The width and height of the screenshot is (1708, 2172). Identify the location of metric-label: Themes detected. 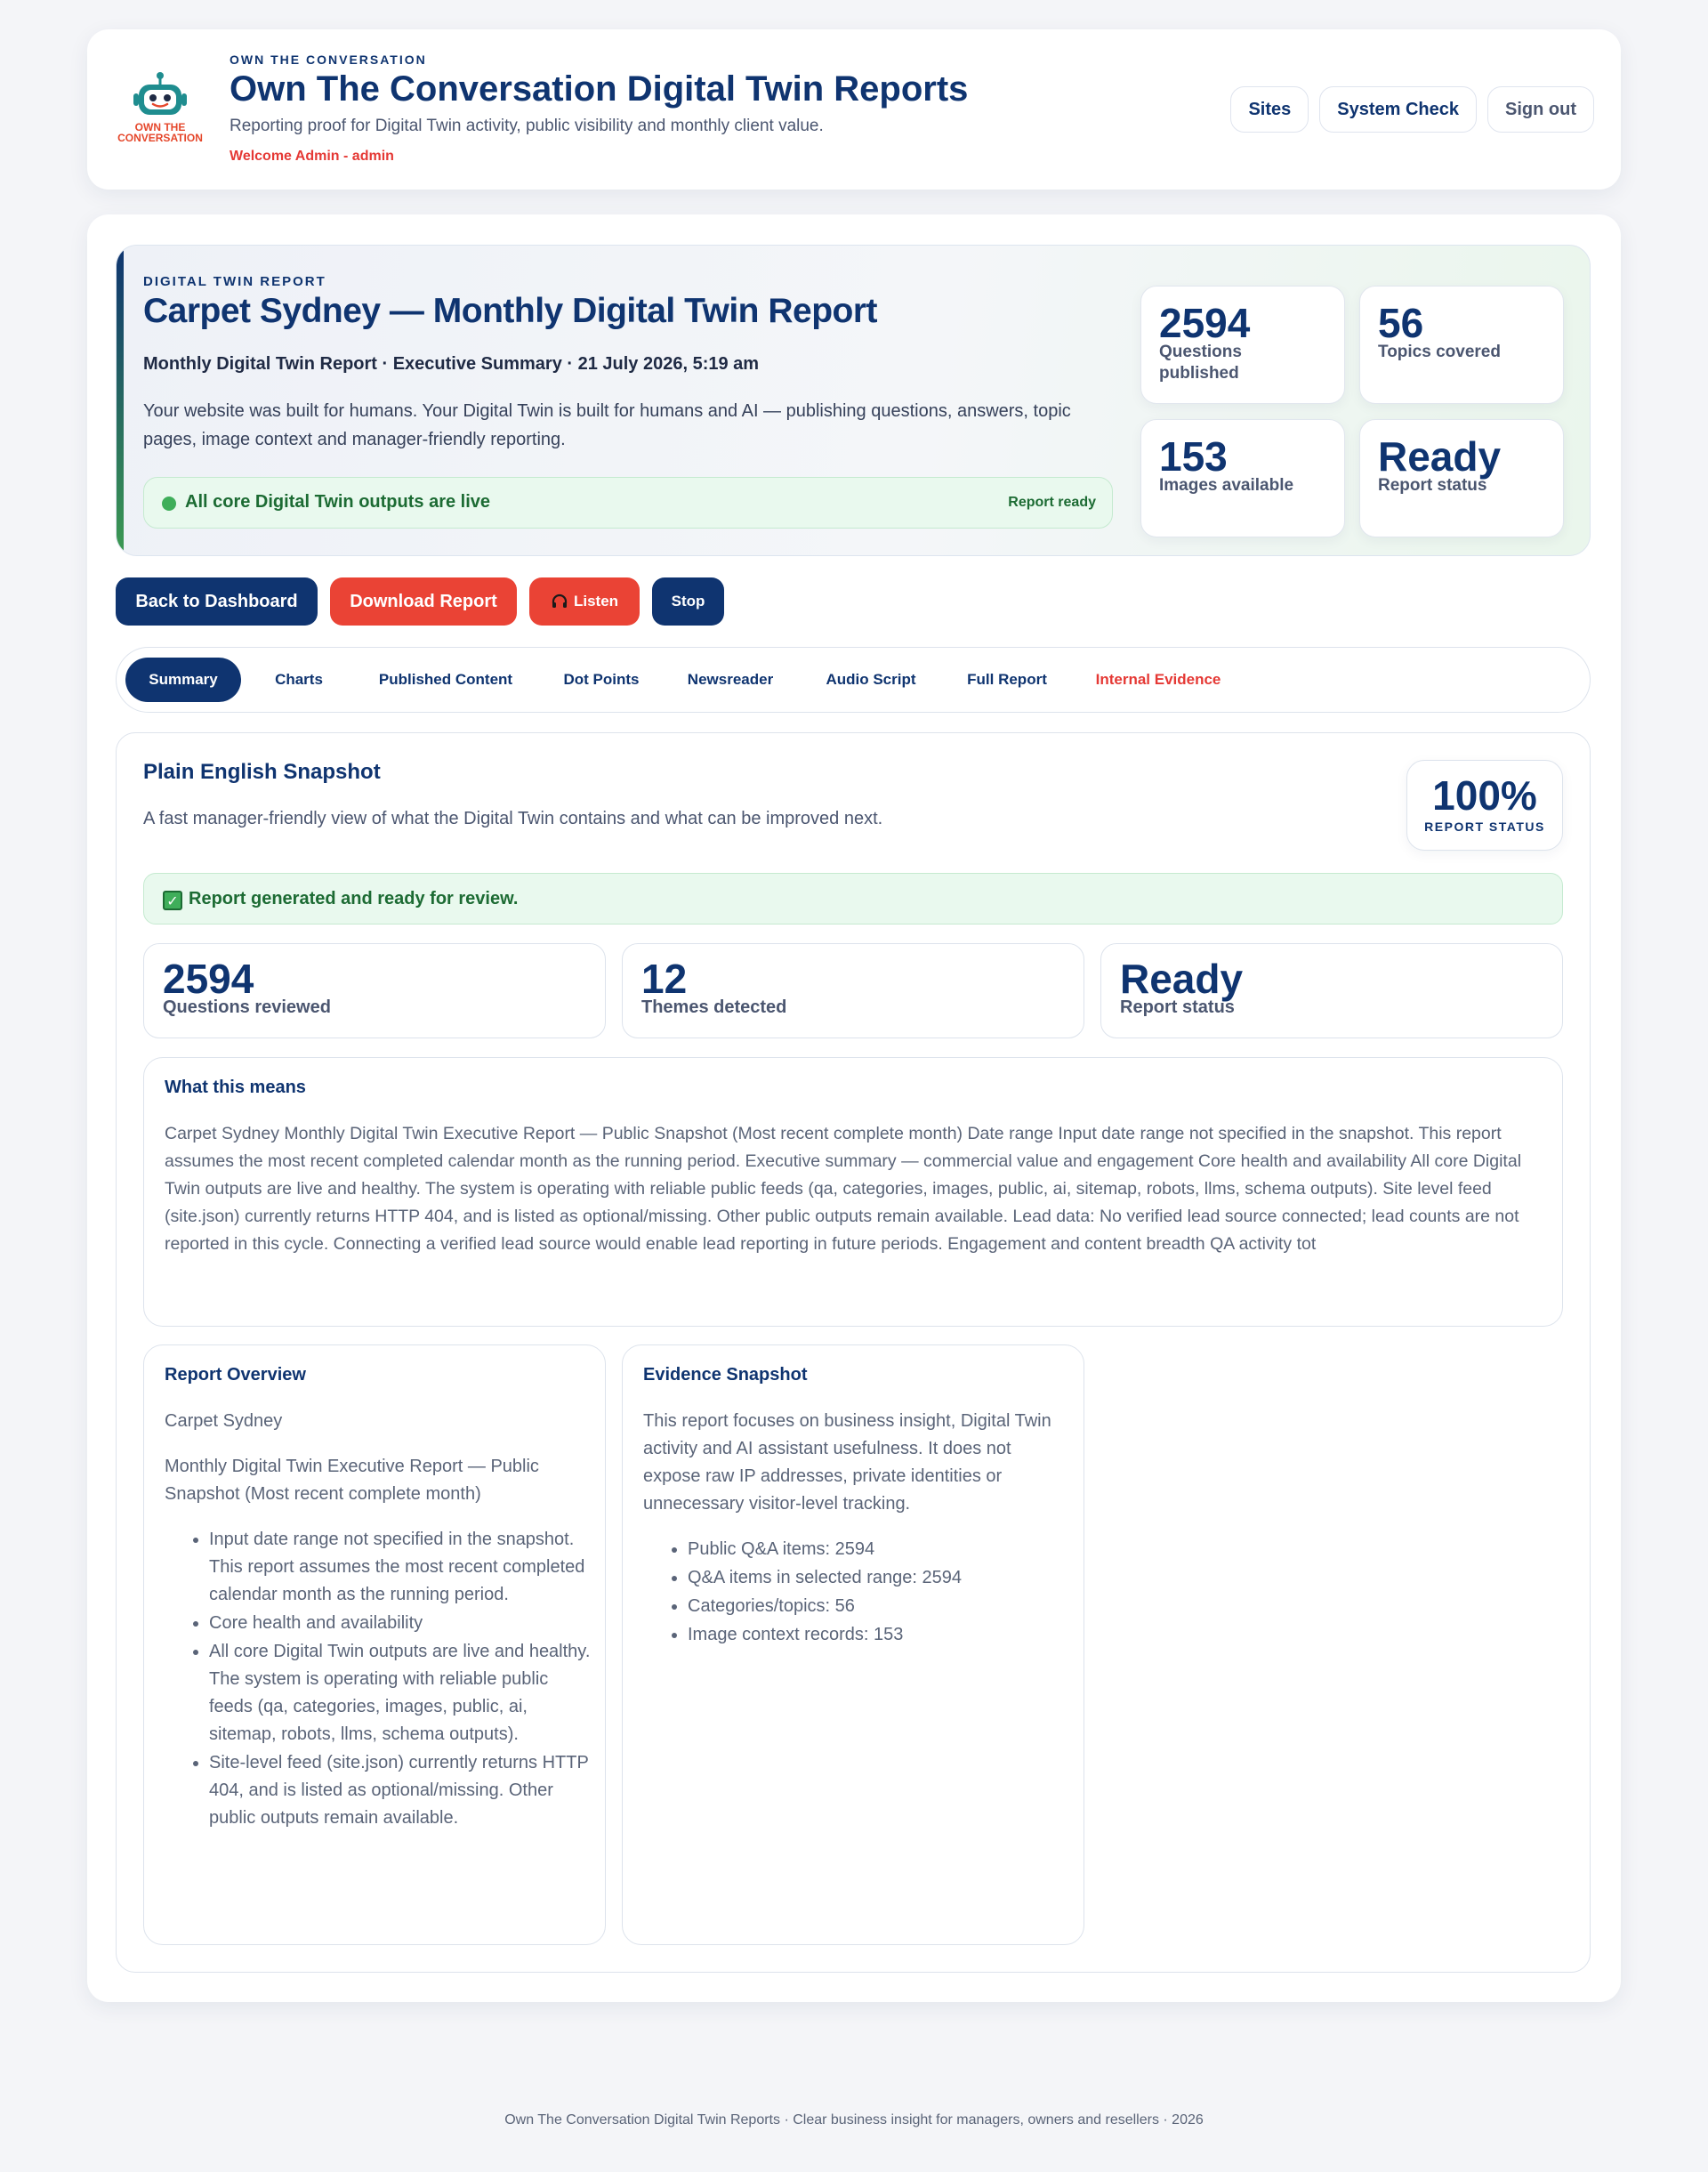
(714, 1007).